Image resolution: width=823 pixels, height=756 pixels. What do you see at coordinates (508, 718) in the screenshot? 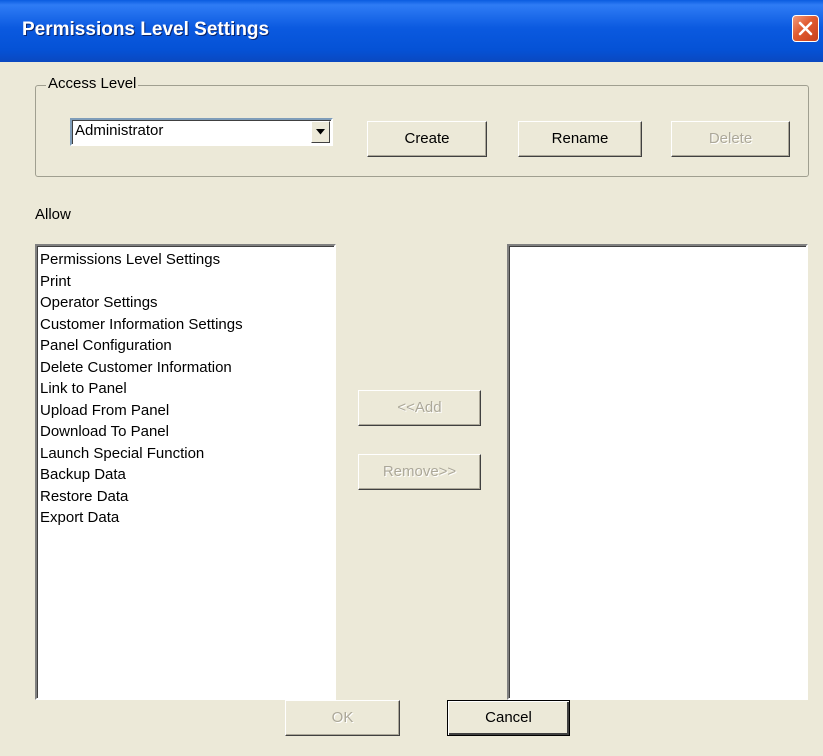
I see `cancel-button: Cancel` at bounding box center [508, 718].